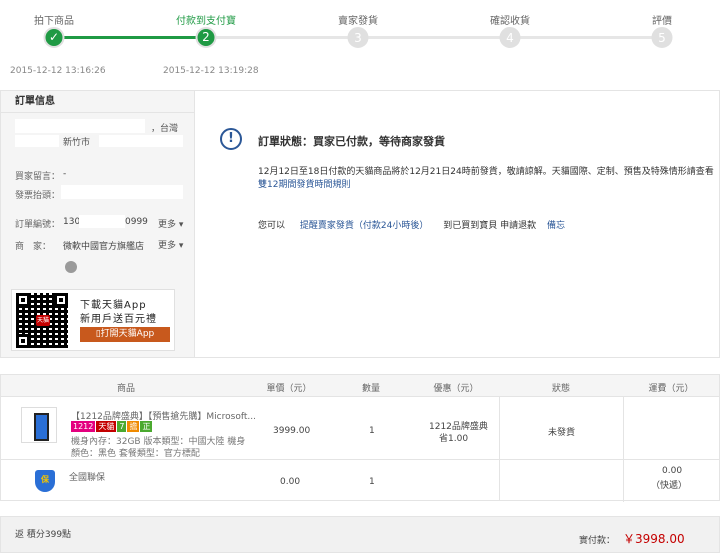 The height and width of the screenshot is (553, 720). I want to click on app-subtitle: 新用戶送百元禮, so click(118, 319).